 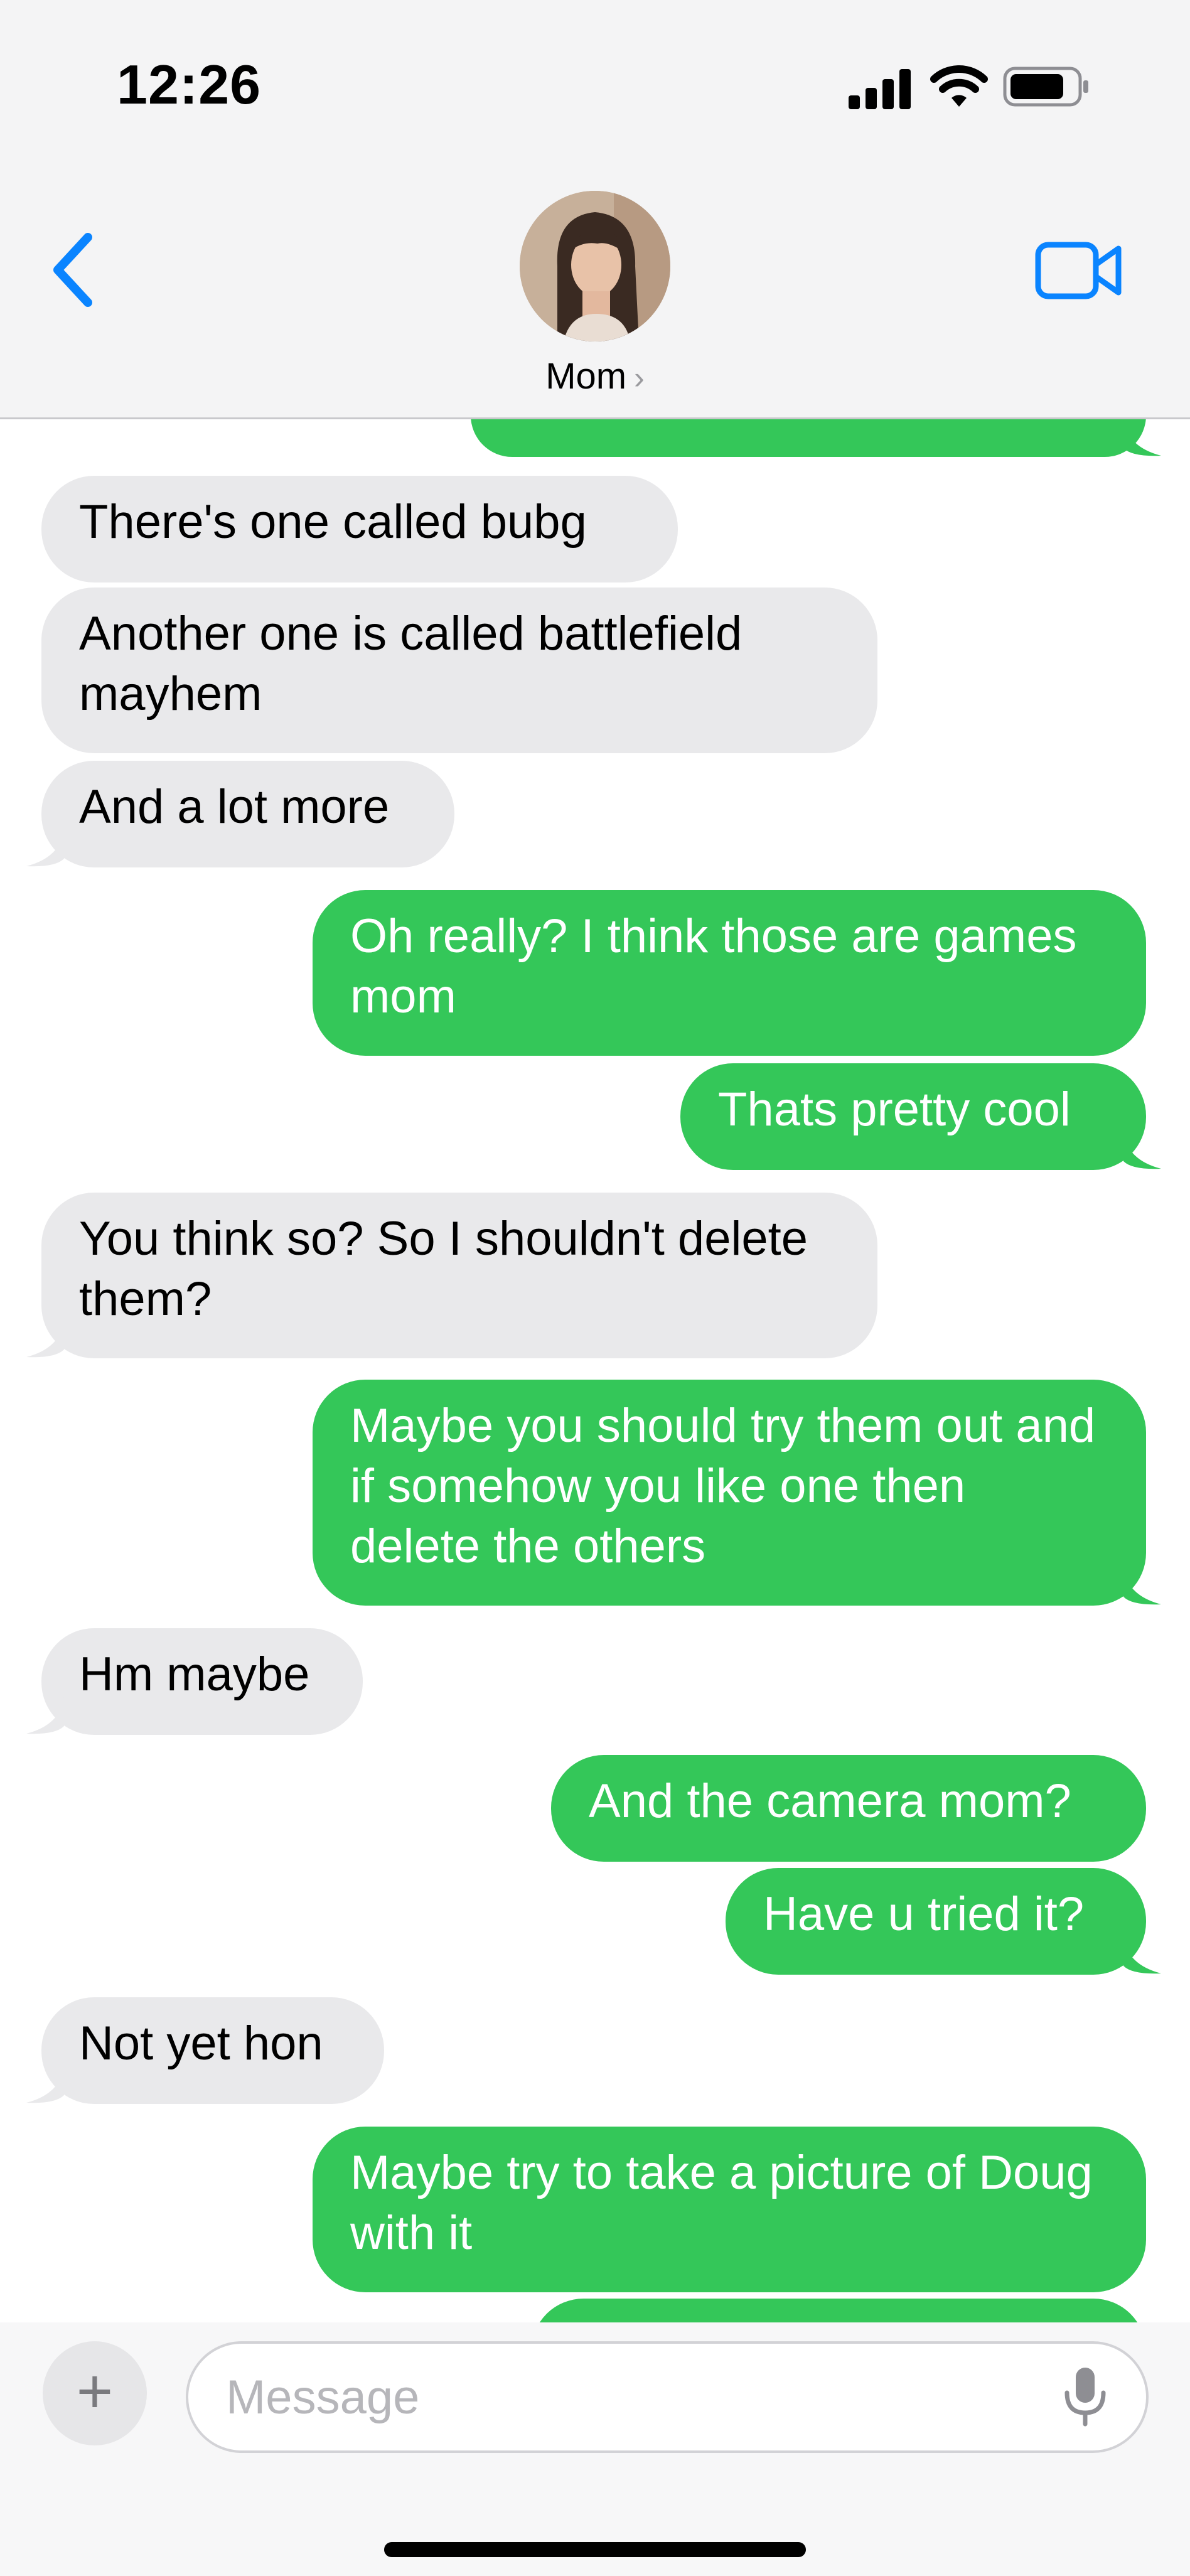 What do you see at coordinates (729, 973) in the screenshot?
I see `message-bubble-sent: Oh really? I think those are games mom` at bounding box center [729, 973].